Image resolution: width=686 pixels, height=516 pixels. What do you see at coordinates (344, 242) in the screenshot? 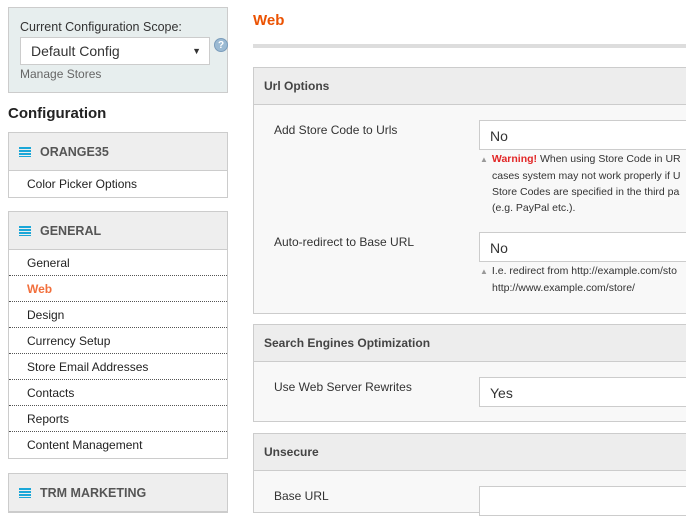
I see `field-label: Auto-redirect to Base URL` at bounding box center [344, 242].